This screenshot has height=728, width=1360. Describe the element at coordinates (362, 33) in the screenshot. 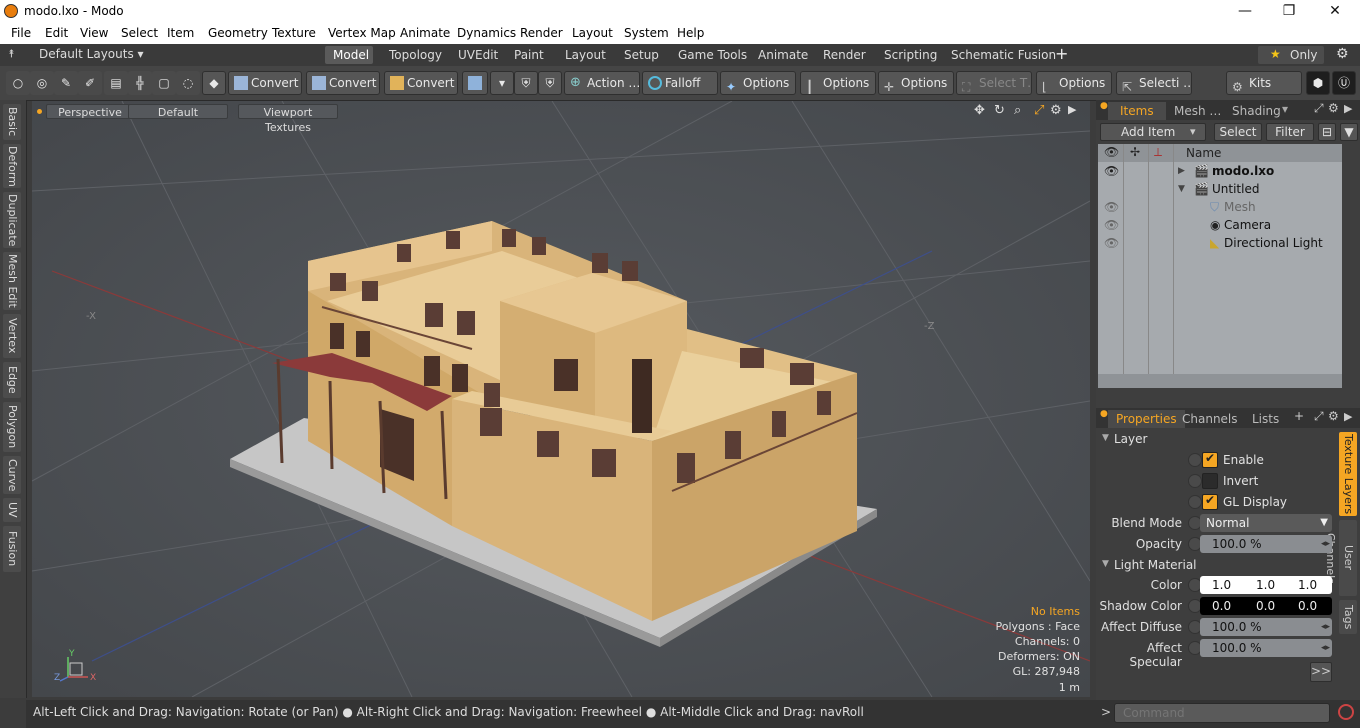

I see `menu-vertex-map: Vertex Map` at that location.